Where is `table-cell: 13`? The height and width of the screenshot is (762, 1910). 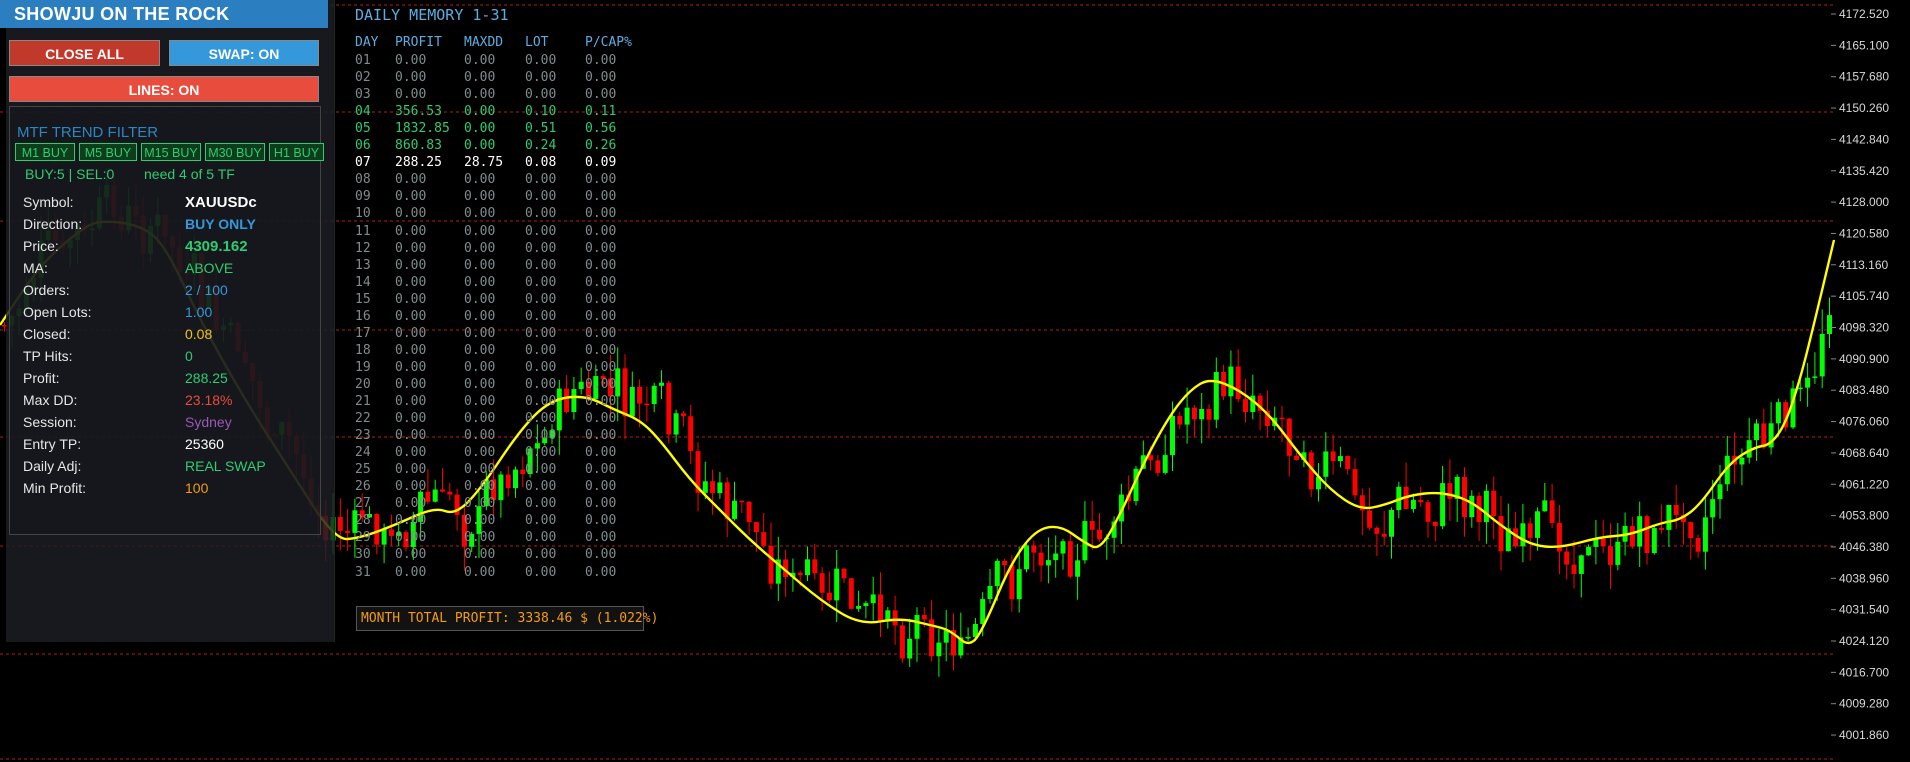 table-cell: 13 is located at coordinates (363, 265).